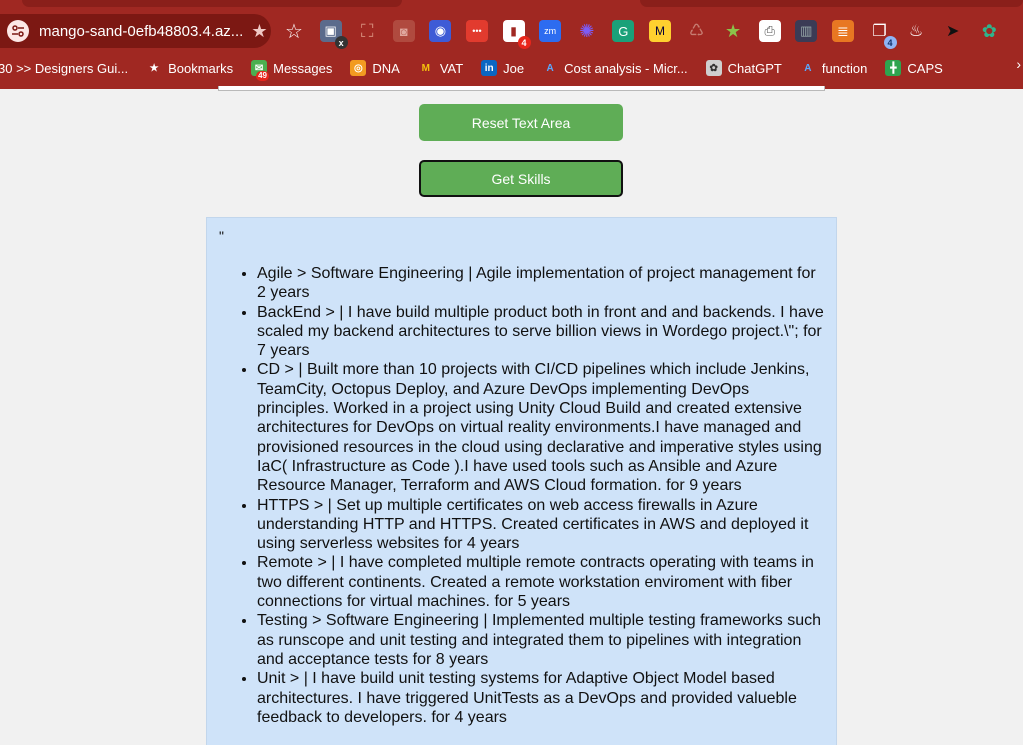 Image resolution: width=1023 pixels, height=745 pixels. I want to click on address-bar: mango-sand-0efb48803.4.az... ★, so click(135, 31).